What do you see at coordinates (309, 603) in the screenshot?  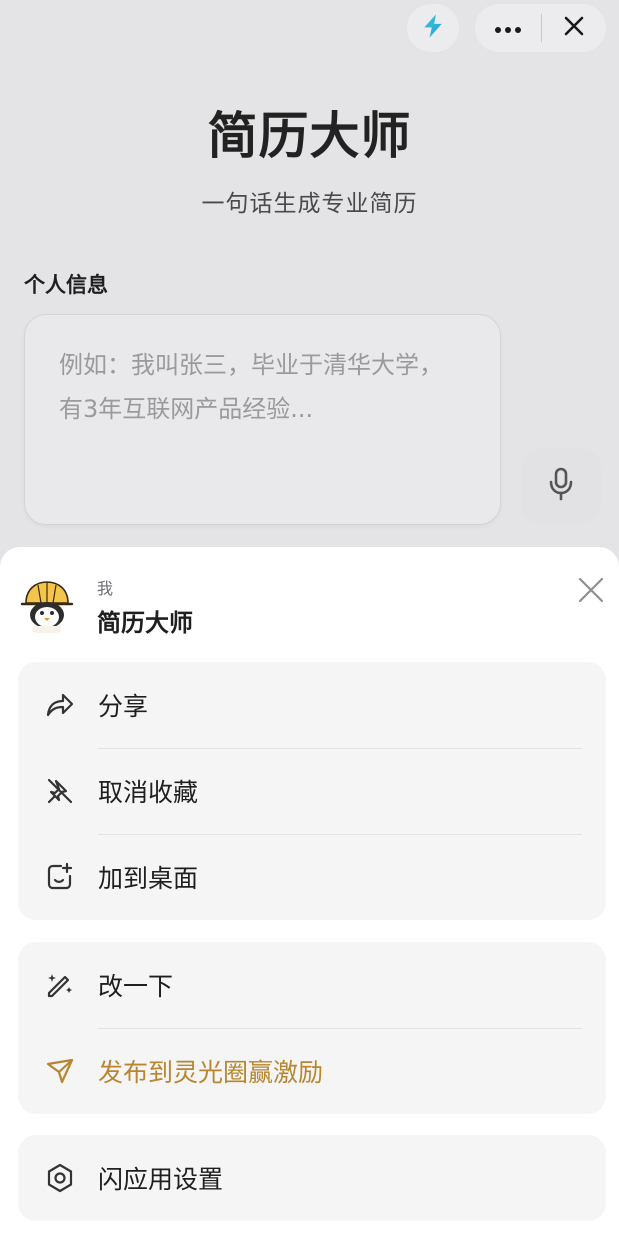 I see `sheet-header: 我 简历大师` at bounding box center [309, 603].